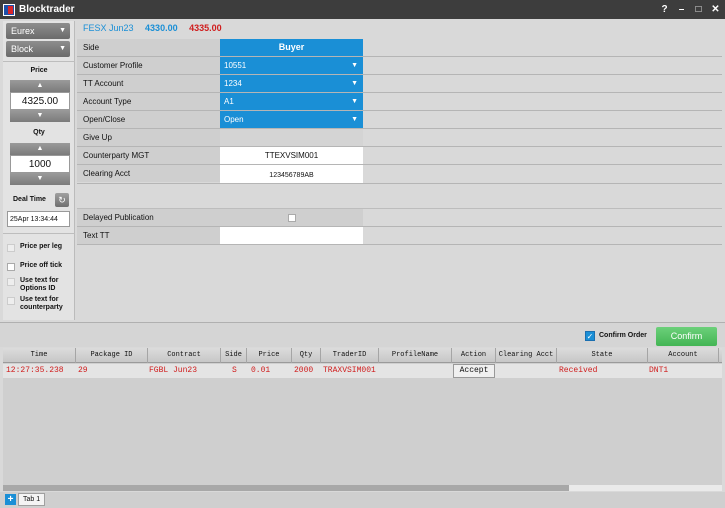 This screenshot has width=725, height=508. I want to click on tab-bar: + Tab 1, so click(362, 500).